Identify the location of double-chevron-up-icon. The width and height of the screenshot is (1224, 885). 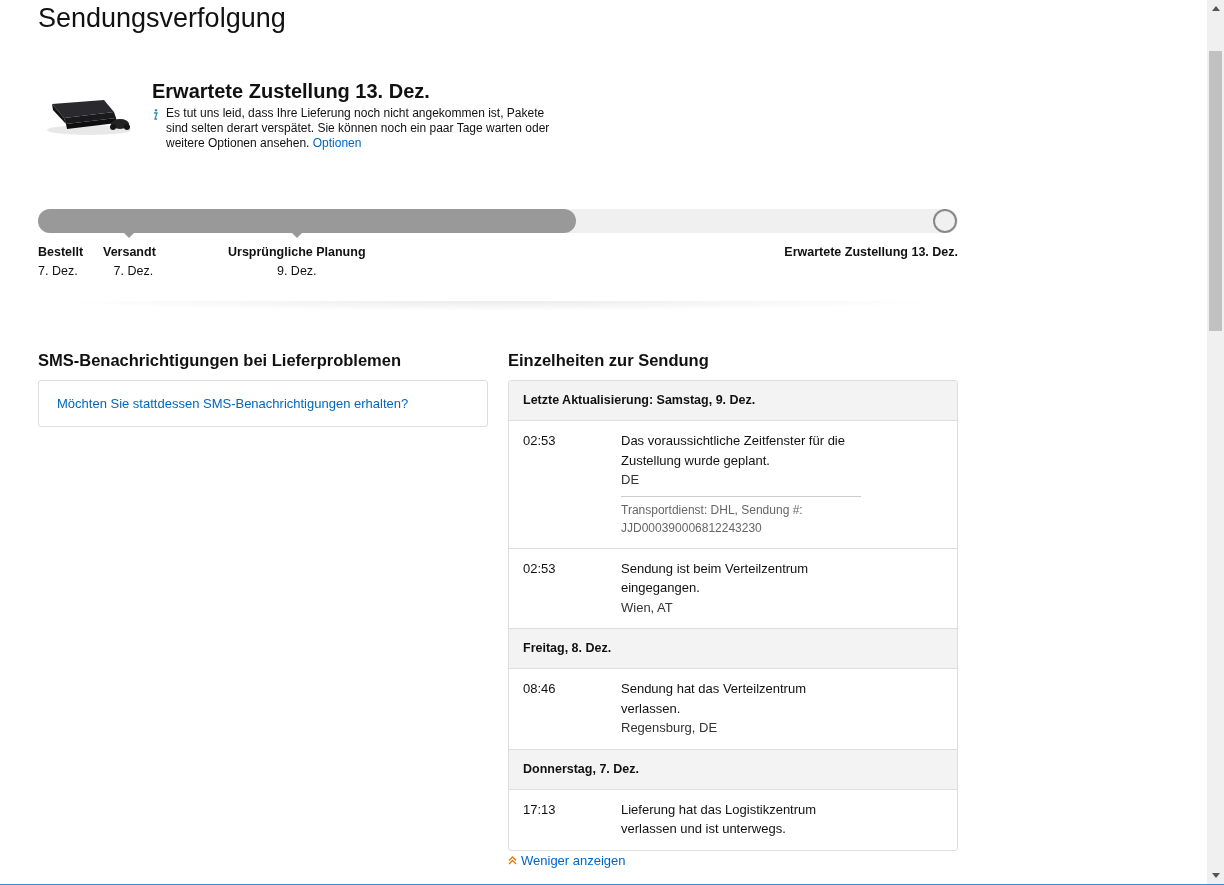
(512, 860).